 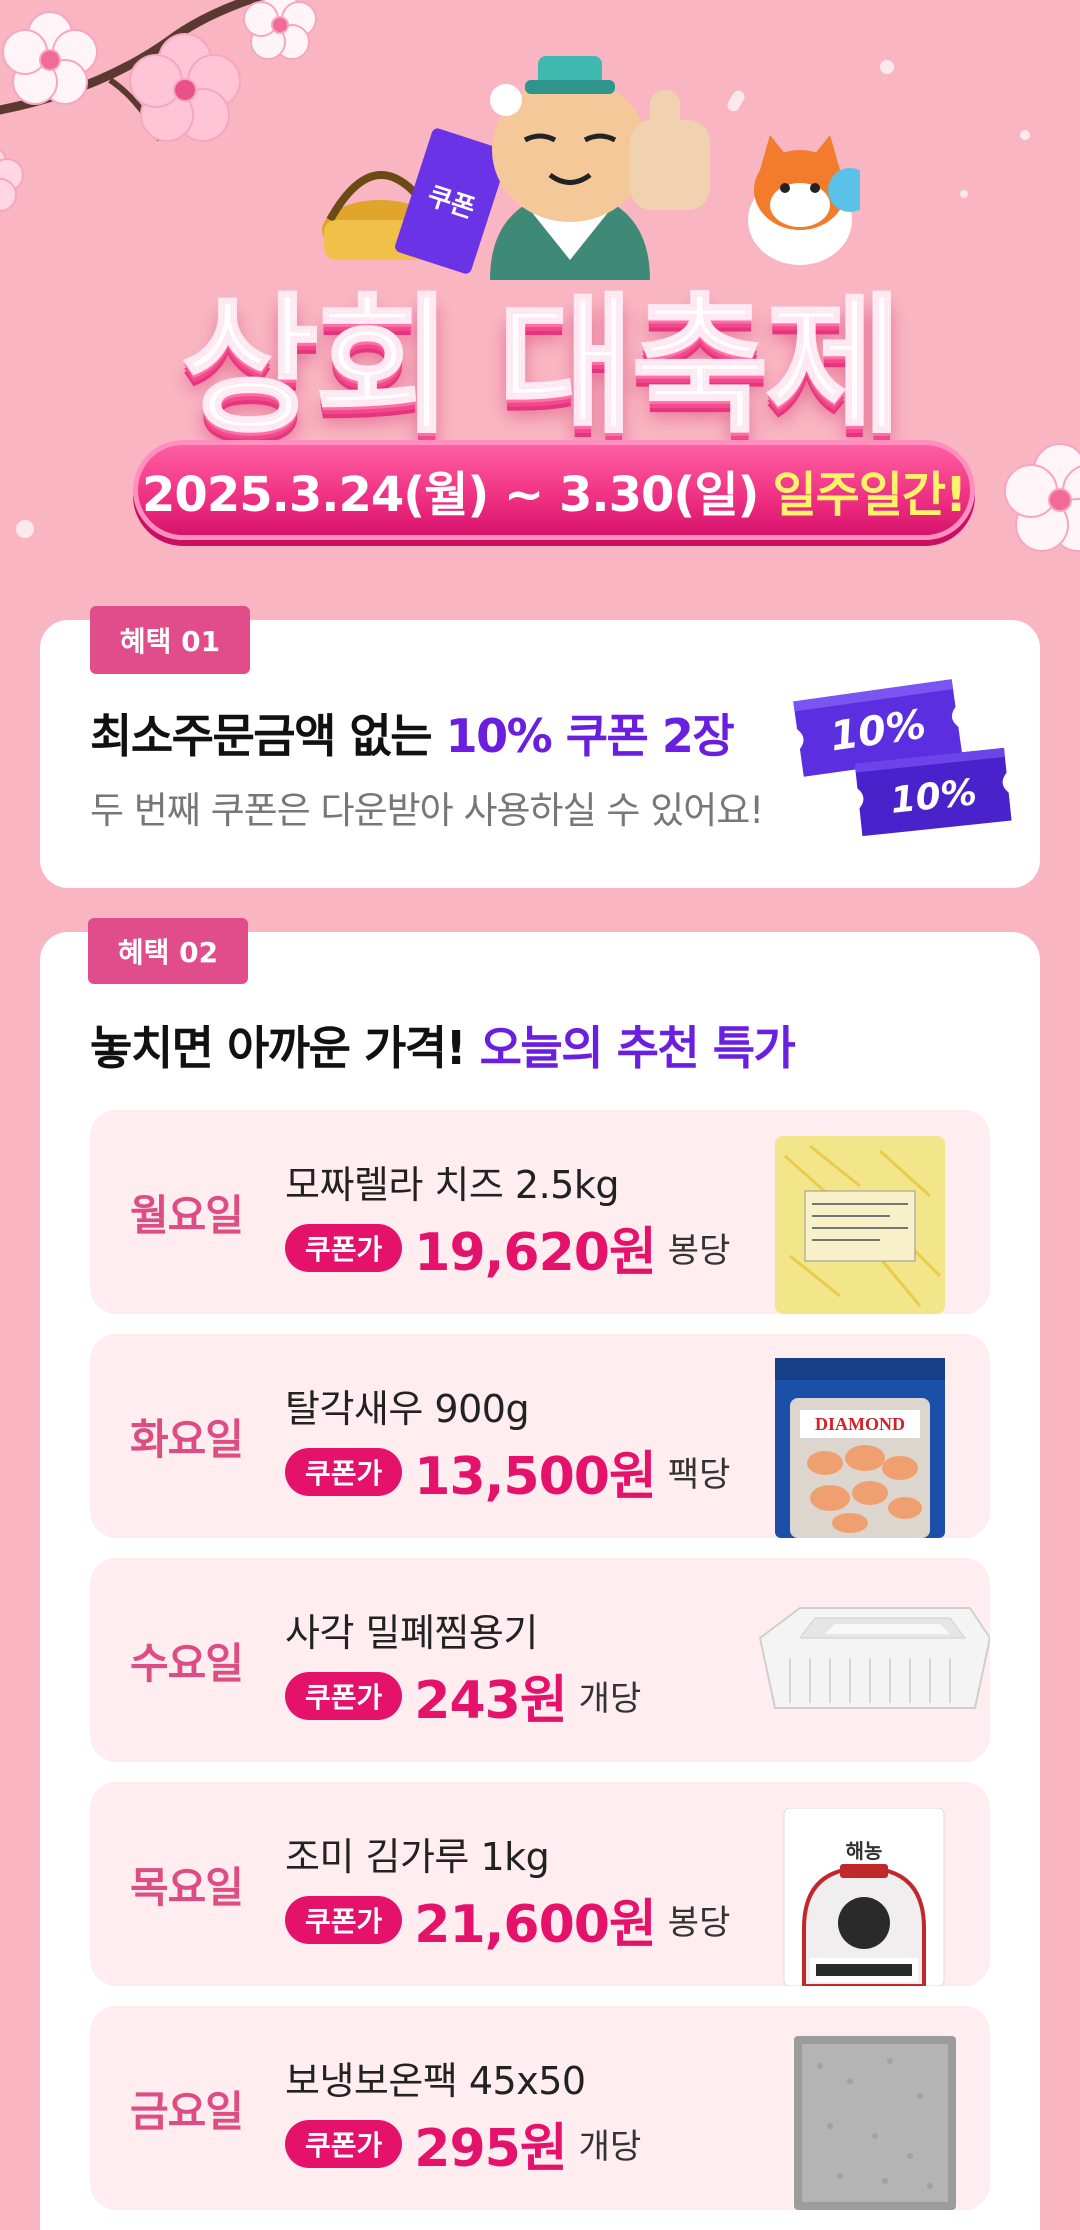 I want to click on deal-price: 19,620원, so click(x=535, y=1253).